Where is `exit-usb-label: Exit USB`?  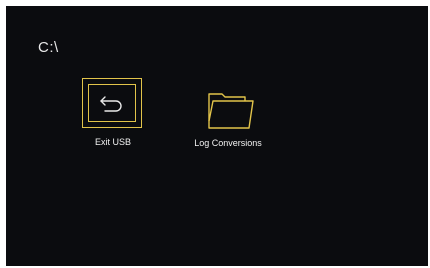
exit-usb-label: Exit USB is located at coordinates (112, 142).